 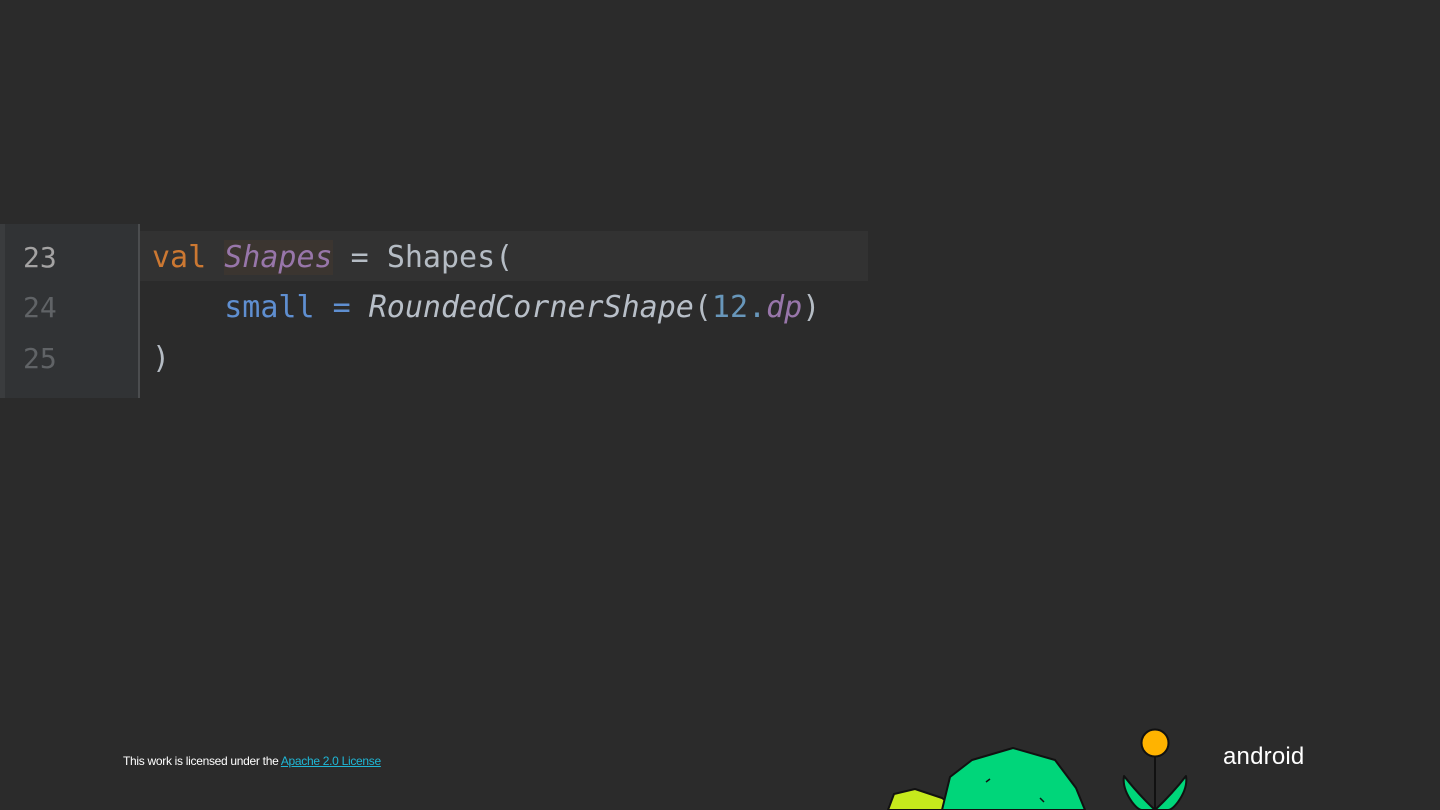 What do you see at coordinates (202, 761) in the screenshot?
I see `license-text: This work is licensed under the` at bounding box center [202, 761].